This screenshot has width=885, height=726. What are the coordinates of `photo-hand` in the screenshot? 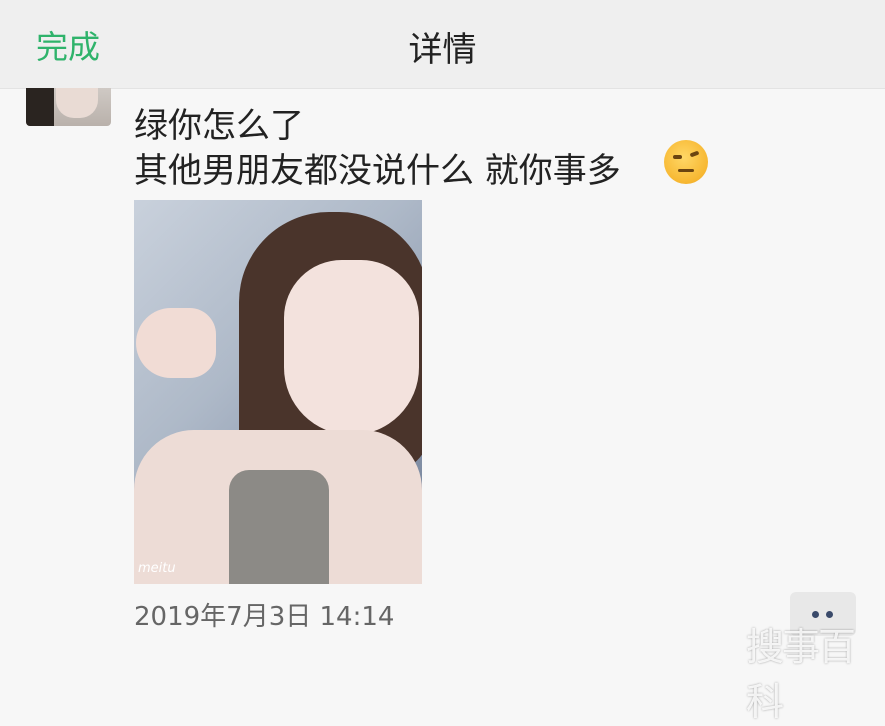 It's located at (176, 343).